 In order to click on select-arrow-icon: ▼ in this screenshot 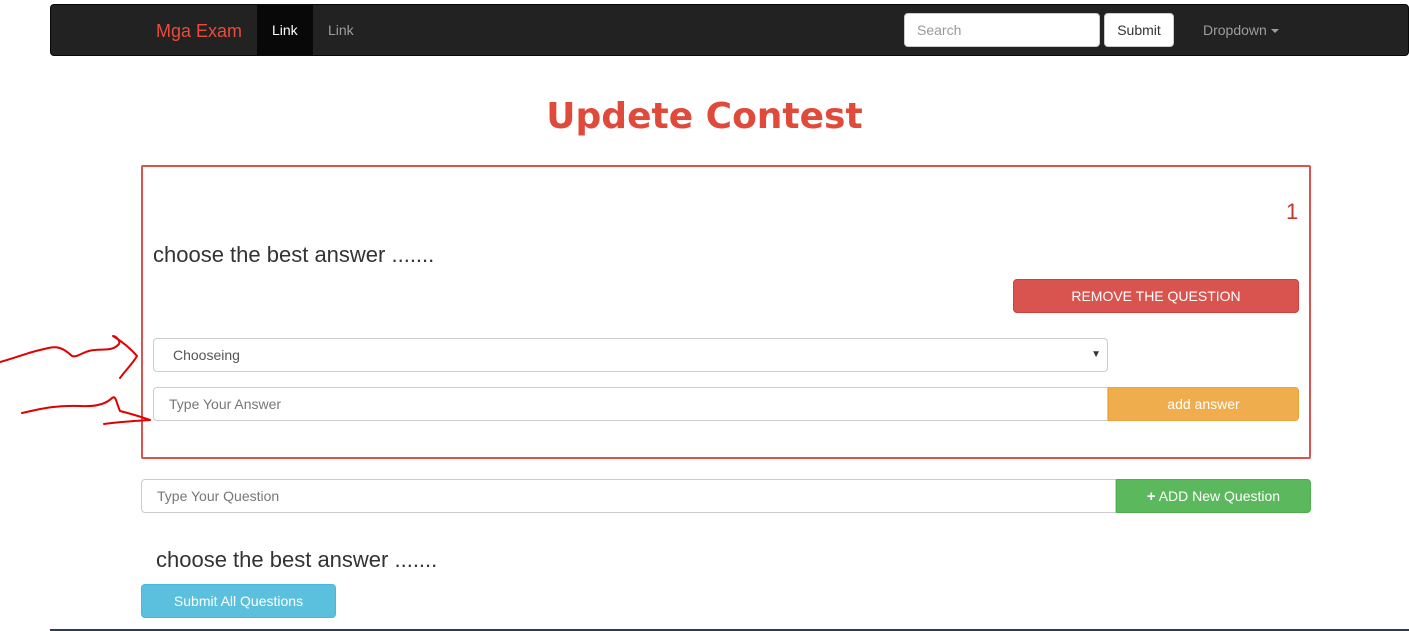, I will do `click(1096, 354)`.